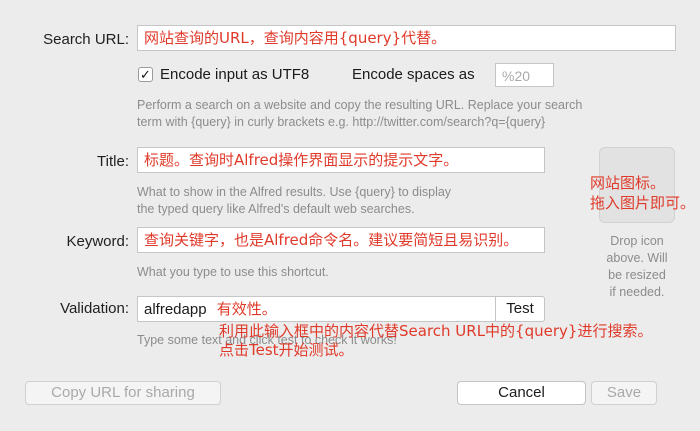 This screenshot has width=700, height=431. I want to click on search-url-input: 网站查询的URL，查询内容用{query}代替。, so click(406, 38).